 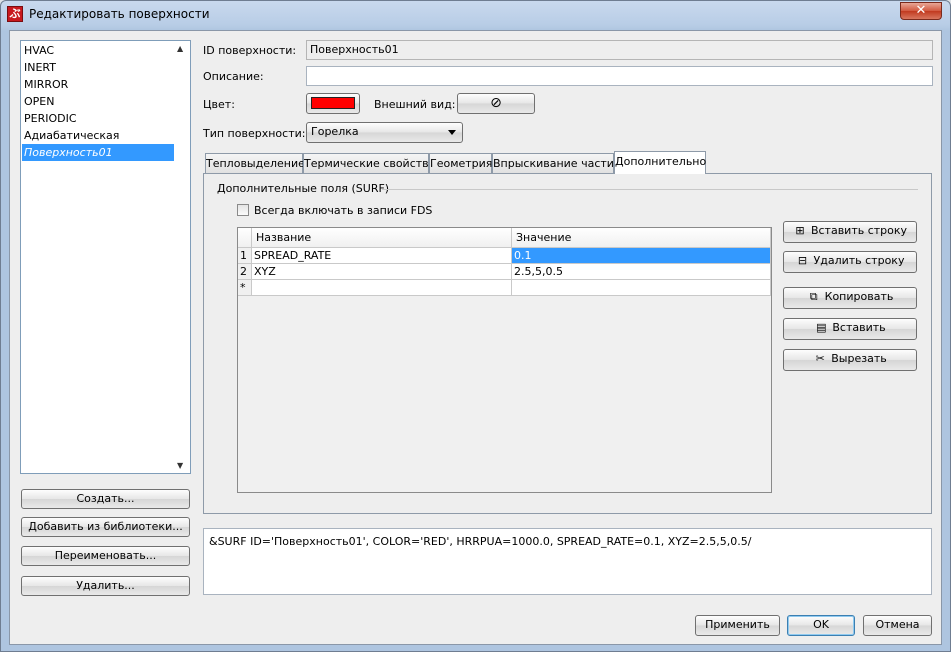 I want to click on appearance-button: ⊘, so click(x=496, y=103).